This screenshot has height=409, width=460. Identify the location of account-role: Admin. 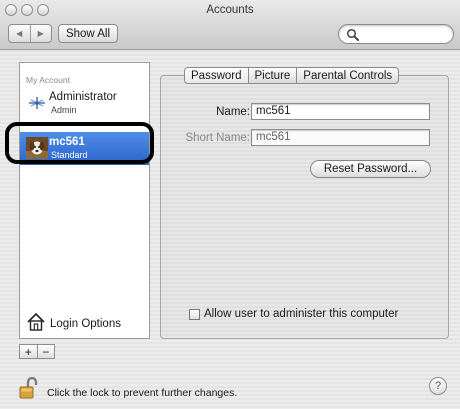
(64, 110).